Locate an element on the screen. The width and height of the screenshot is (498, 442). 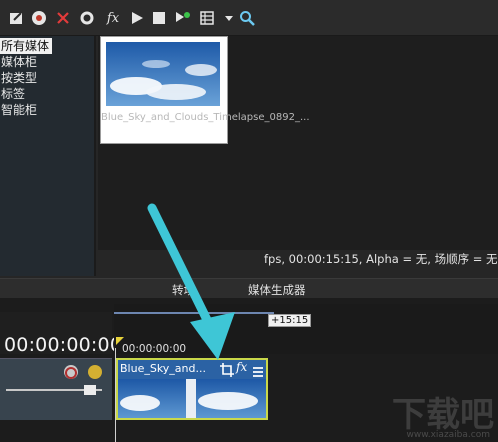
tree-item-smart-bins: 智能柜 is located at coordinates (18, 110).